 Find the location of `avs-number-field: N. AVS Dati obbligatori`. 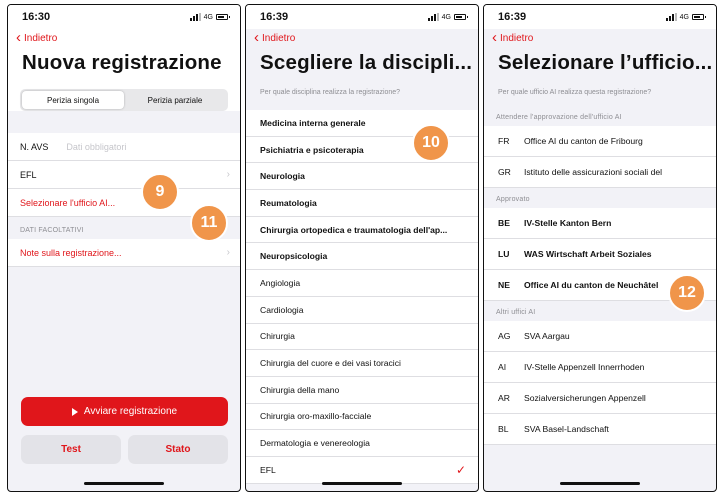

avs-number-field: N. AVS Dati obbligatori is located at coordinates (124, 147).